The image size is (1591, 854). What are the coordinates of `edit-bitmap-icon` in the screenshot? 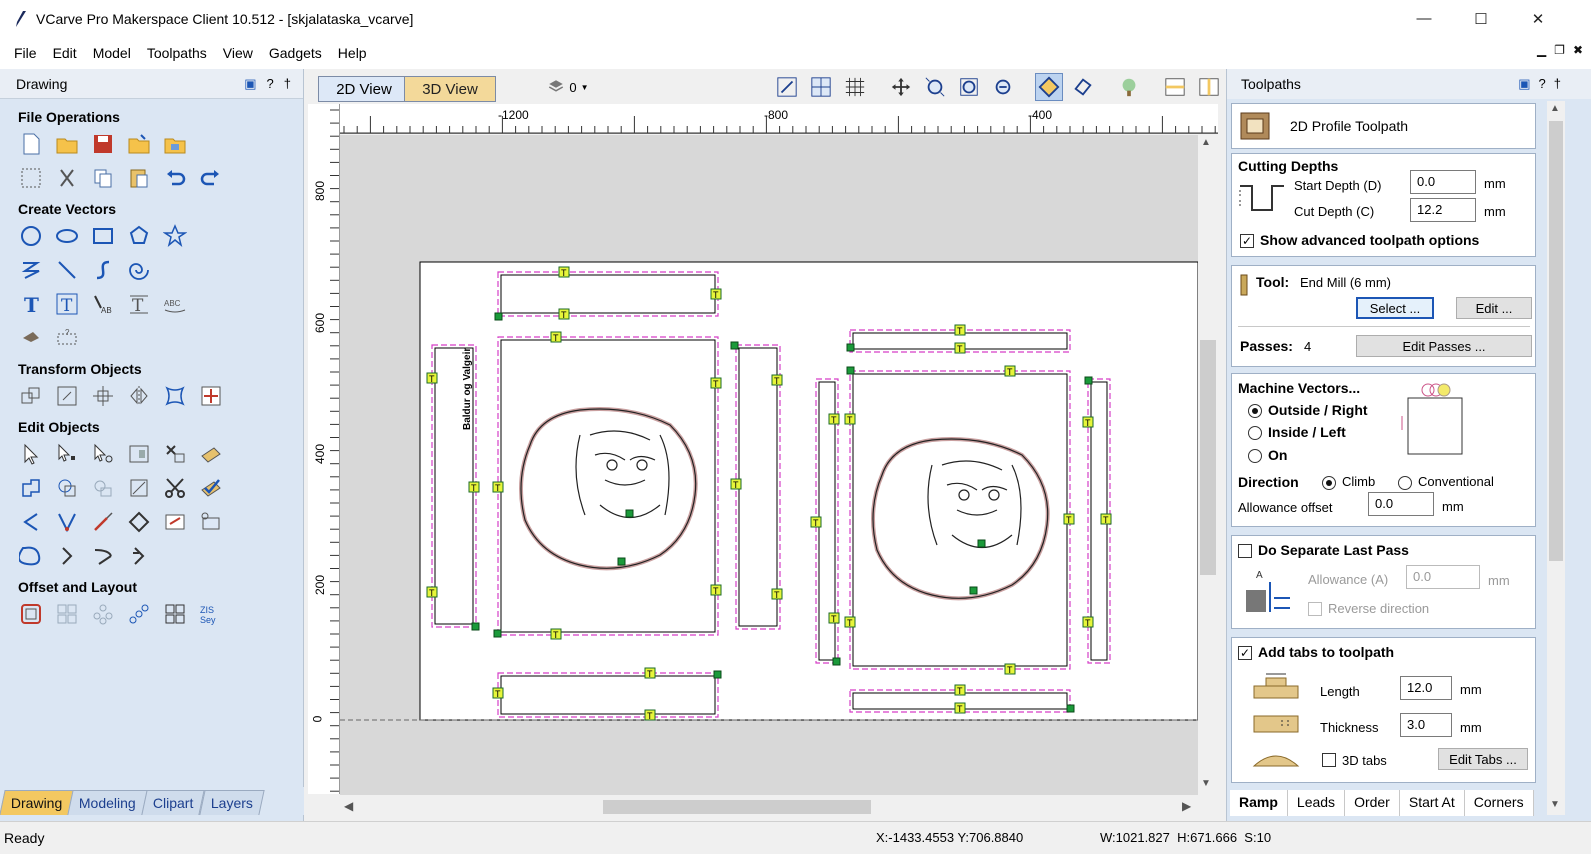 It's located at (139, 454).